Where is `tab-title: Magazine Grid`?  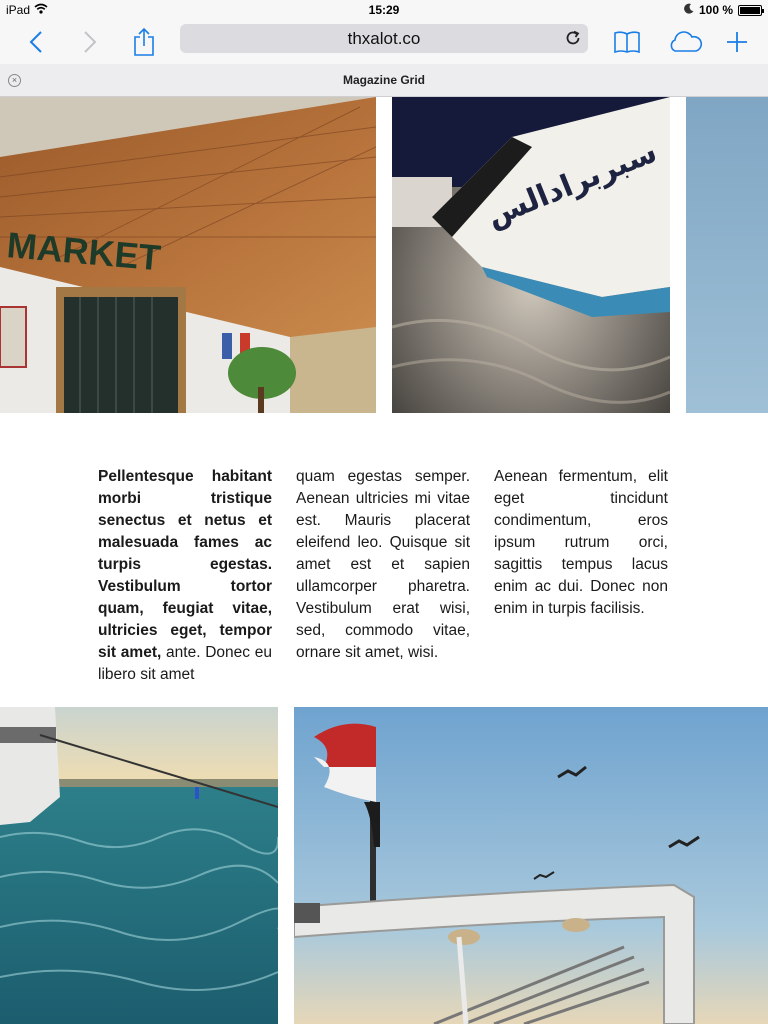 tab-title: Magazine Grid is located at coordinates (383, 80).